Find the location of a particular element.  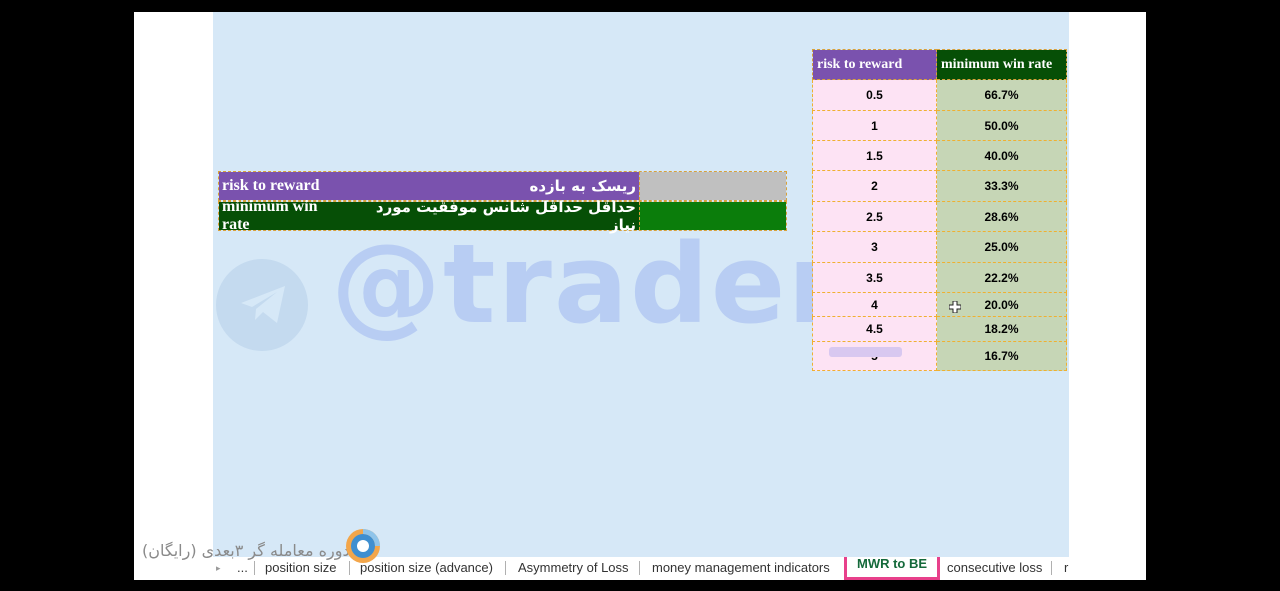

mwr-cell: 16.7% is located at coordinates (1001, 356).